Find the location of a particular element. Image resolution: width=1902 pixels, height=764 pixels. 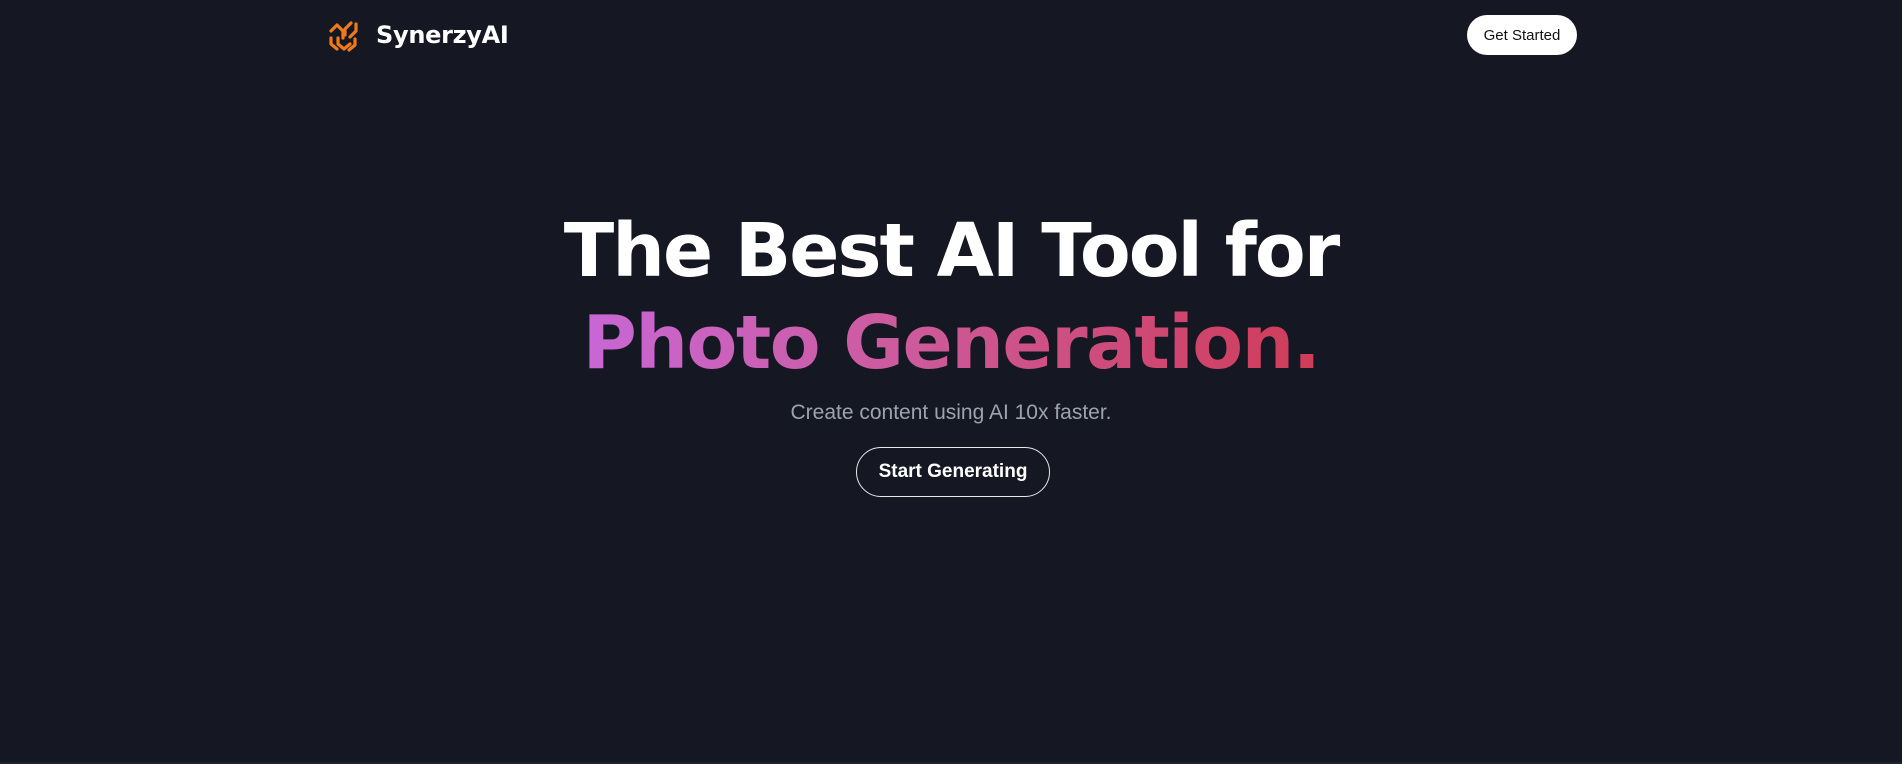

start-generating-button: Start Generating is located at coordinates (953, 472).